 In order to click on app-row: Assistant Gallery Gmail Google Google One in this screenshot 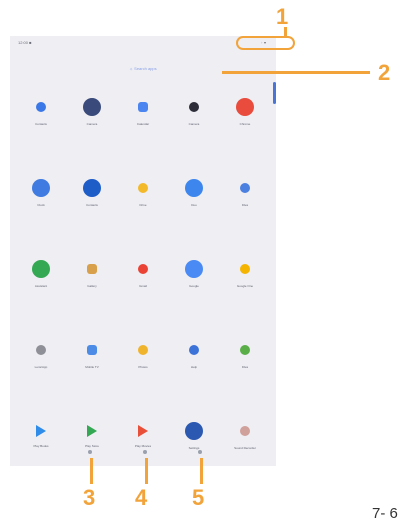, I will do `click(143, 298)`.